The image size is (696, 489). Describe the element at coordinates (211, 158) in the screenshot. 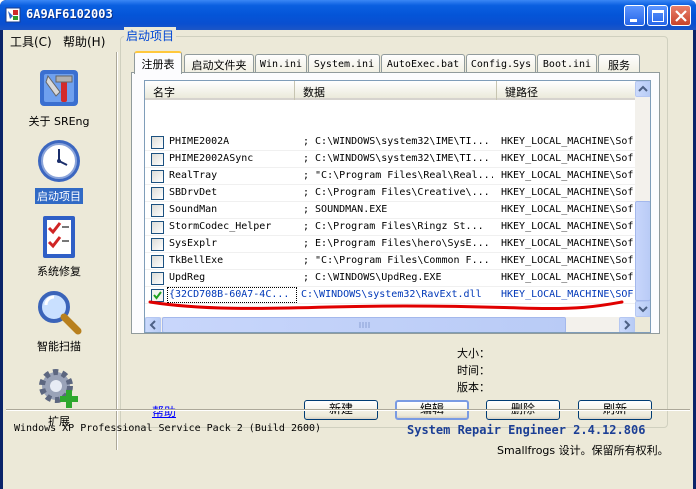

I see `row-name: PHIME2002ASync` at that location.